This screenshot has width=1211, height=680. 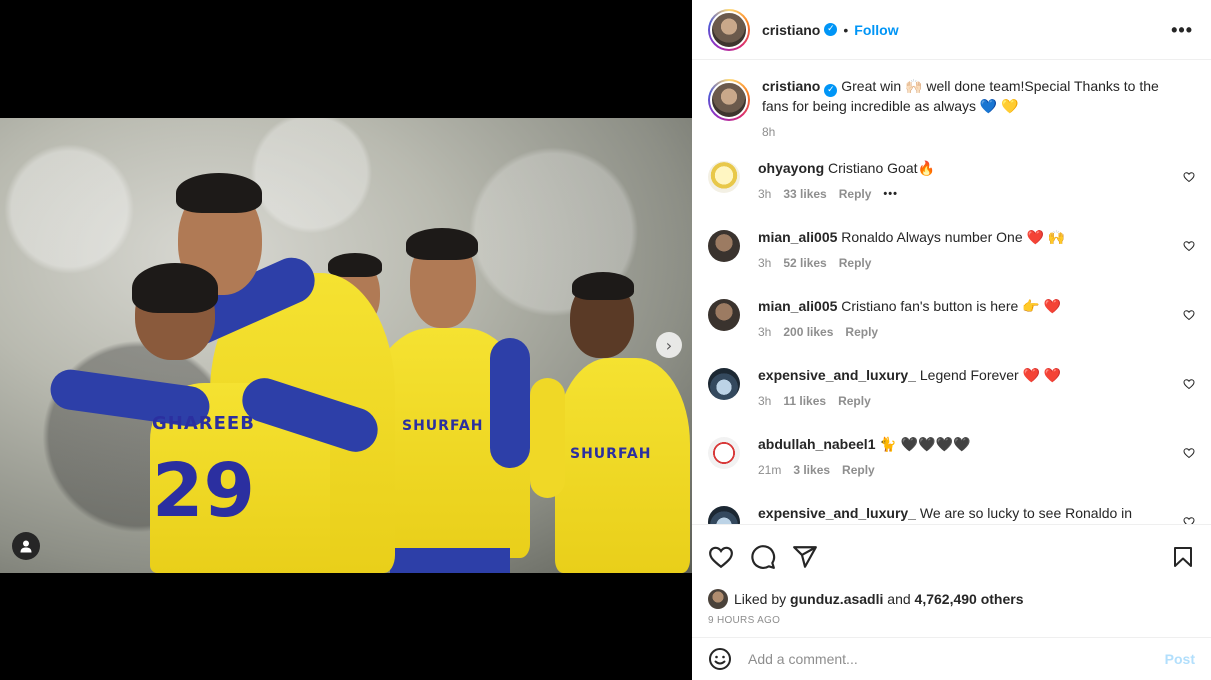 I want to click on send-icon, so click(x=805, y=557).